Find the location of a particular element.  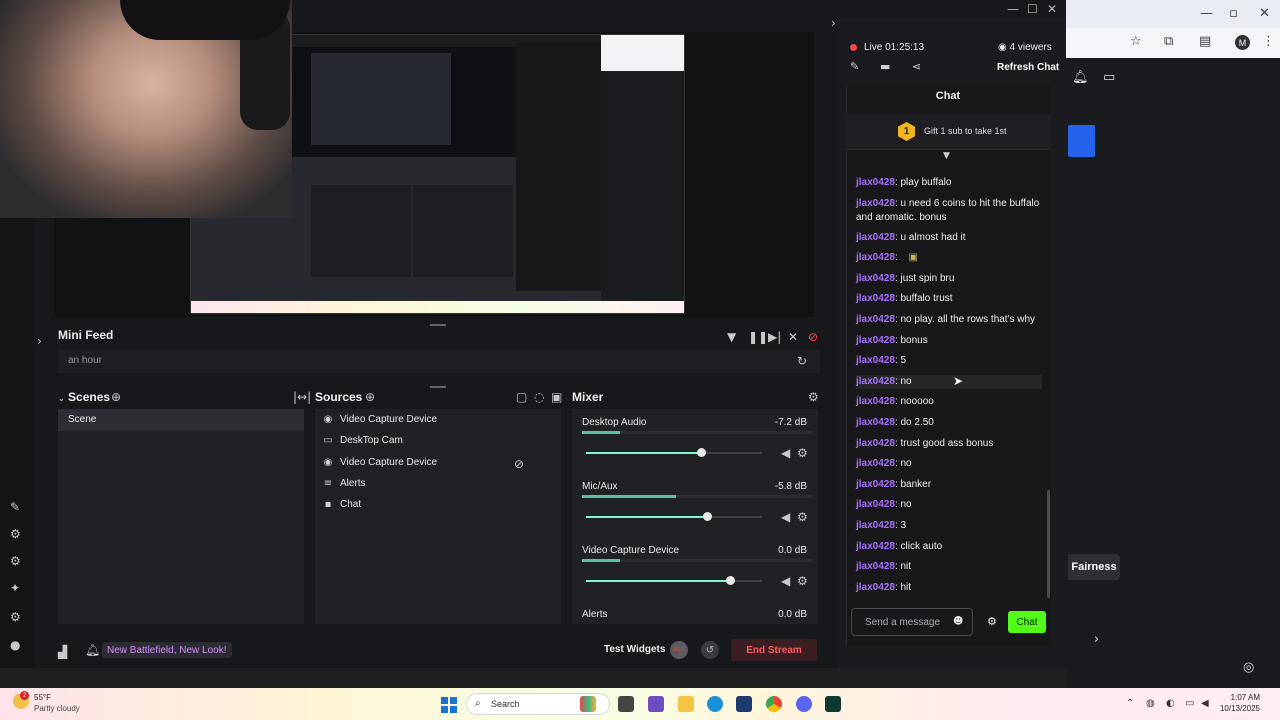

chat-scrollbar is located at coordinates (1048, 544).